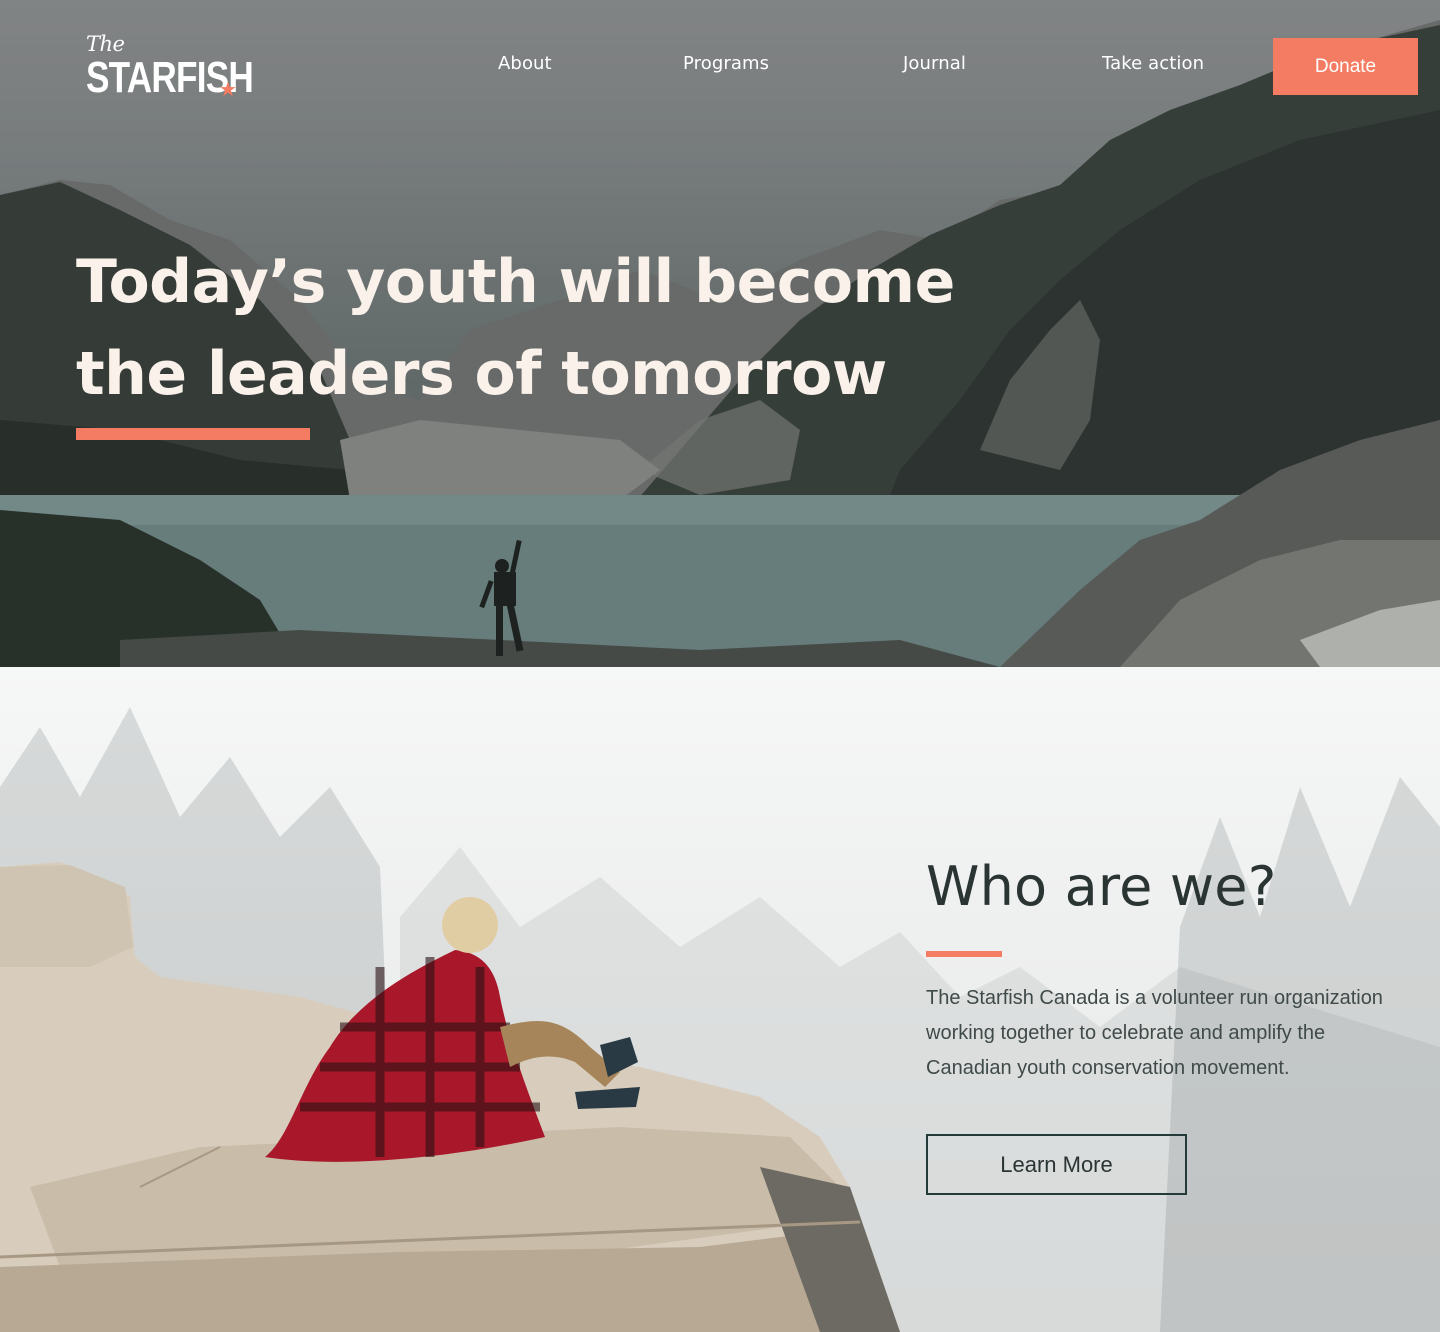  What do you see at coordinates (193, 434) in the screenshot?
I see `hero-accent-underline` at bounding box center [193, 434].